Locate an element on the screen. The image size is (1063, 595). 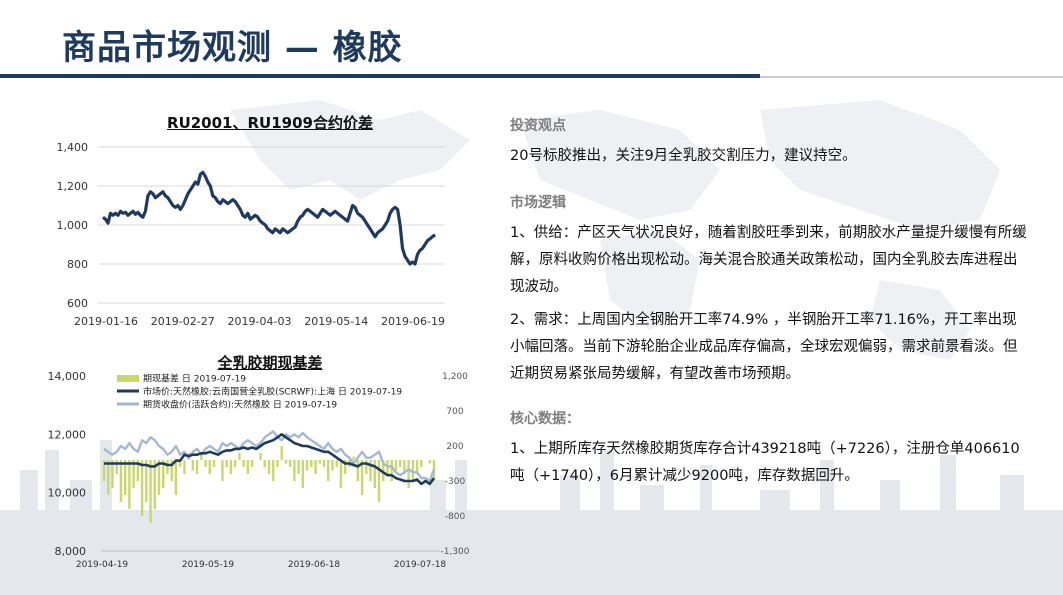
chart1-title: RU2001、RU1909合约价差 is located at coordinates (270, 123).